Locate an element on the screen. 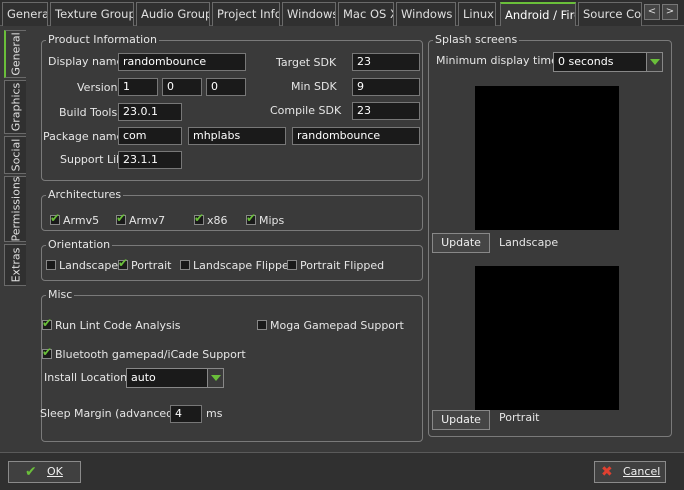  tab-scroll-right-icon: > is located at coordinates (670, 12).